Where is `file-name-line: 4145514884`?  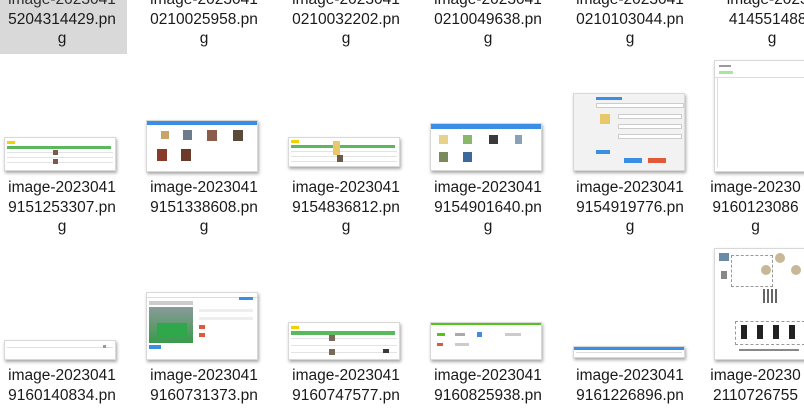
file-name-line: 4145514884 is located at coordinates (766, 19).